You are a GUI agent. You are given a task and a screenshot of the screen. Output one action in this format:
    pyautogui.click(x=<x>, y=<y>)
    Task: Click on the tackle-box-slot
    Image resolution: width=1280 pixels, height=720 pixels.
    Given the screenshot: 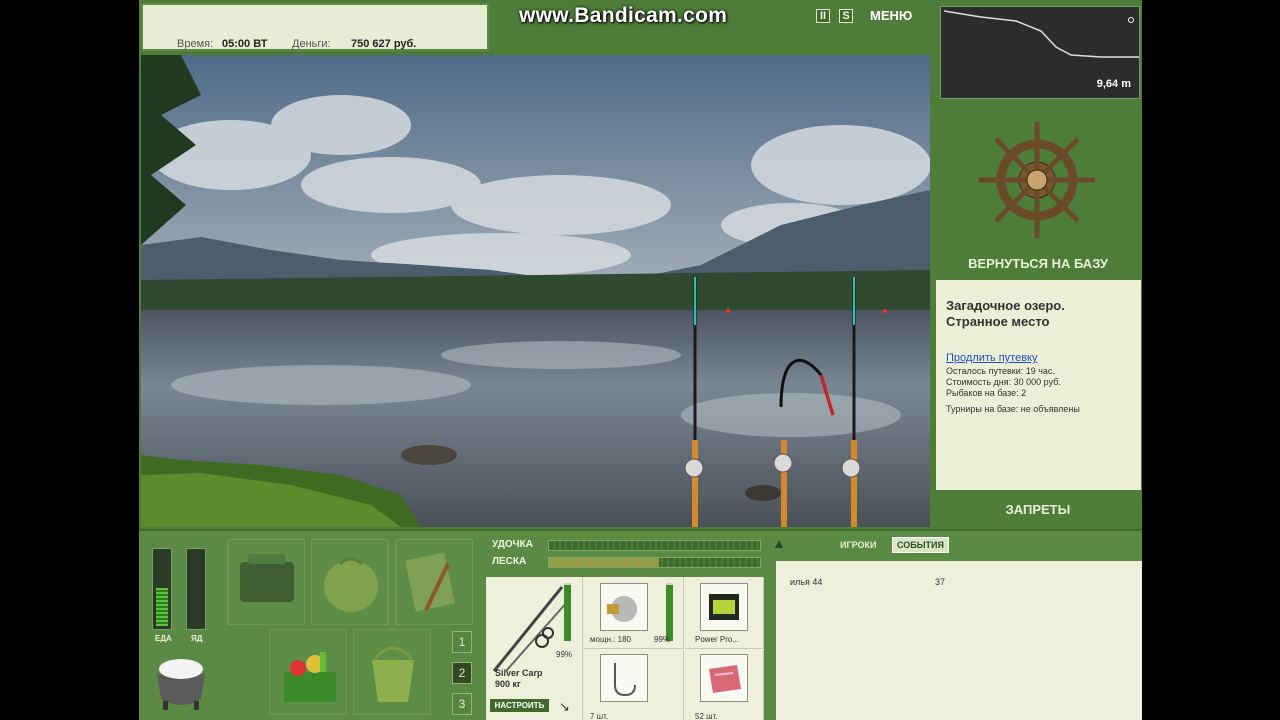 What is the action you would take?
    pyautogui.click(x=266, y=582)
    